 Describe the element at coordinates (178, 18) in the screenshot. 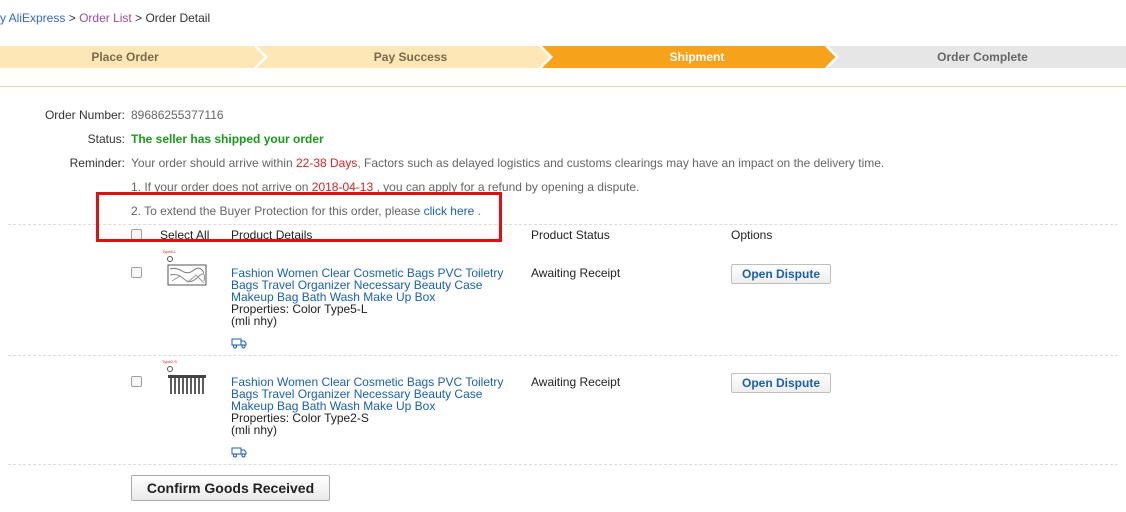

I see `breadcrumb-current: Order Detail` at that location.